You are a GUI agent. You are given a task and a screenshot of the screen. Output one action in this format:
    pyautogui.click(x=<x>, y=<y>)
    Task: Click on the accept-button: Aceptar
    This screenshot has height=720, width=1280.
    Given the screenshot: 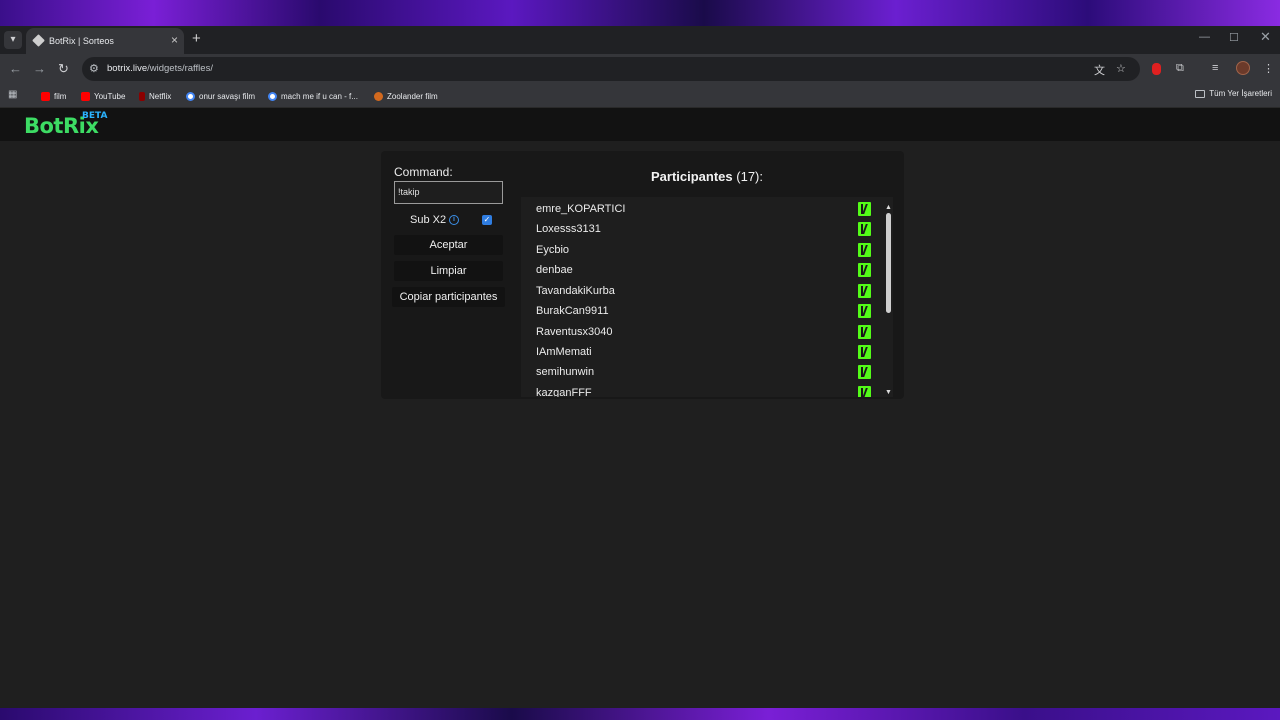 What is the action you would take?
    pyautogui.click(x=448, y=245)
    